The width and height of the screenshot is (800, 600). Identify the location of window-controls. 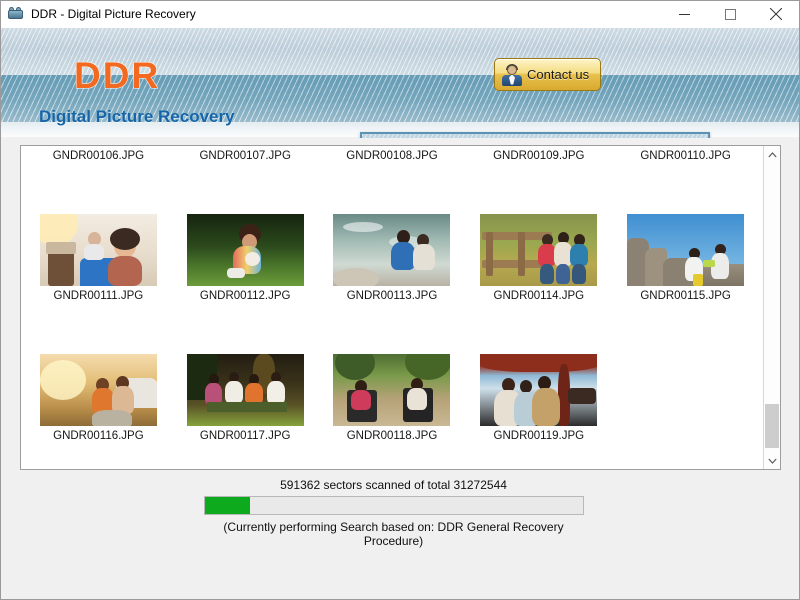
(730, 14).